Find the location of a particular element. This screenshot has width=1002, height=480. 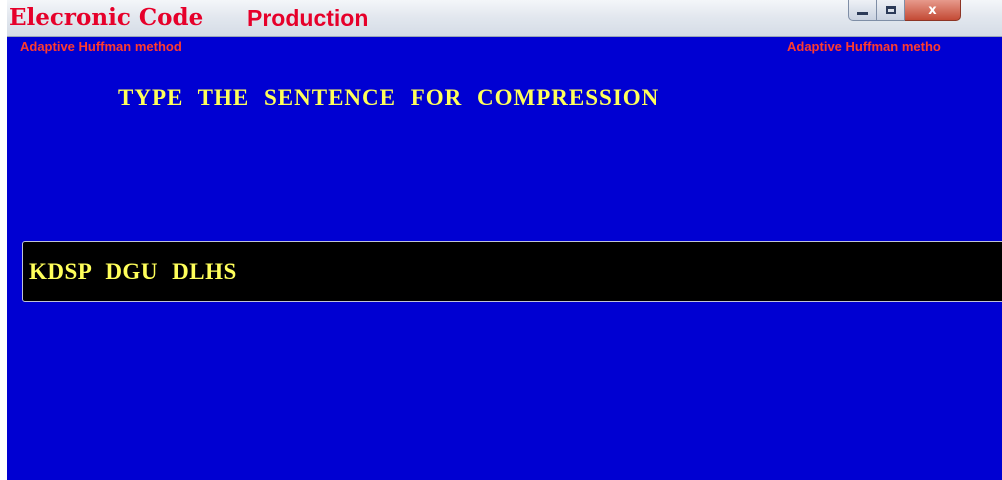

maximize-icon is located at coordinates (890, 10).